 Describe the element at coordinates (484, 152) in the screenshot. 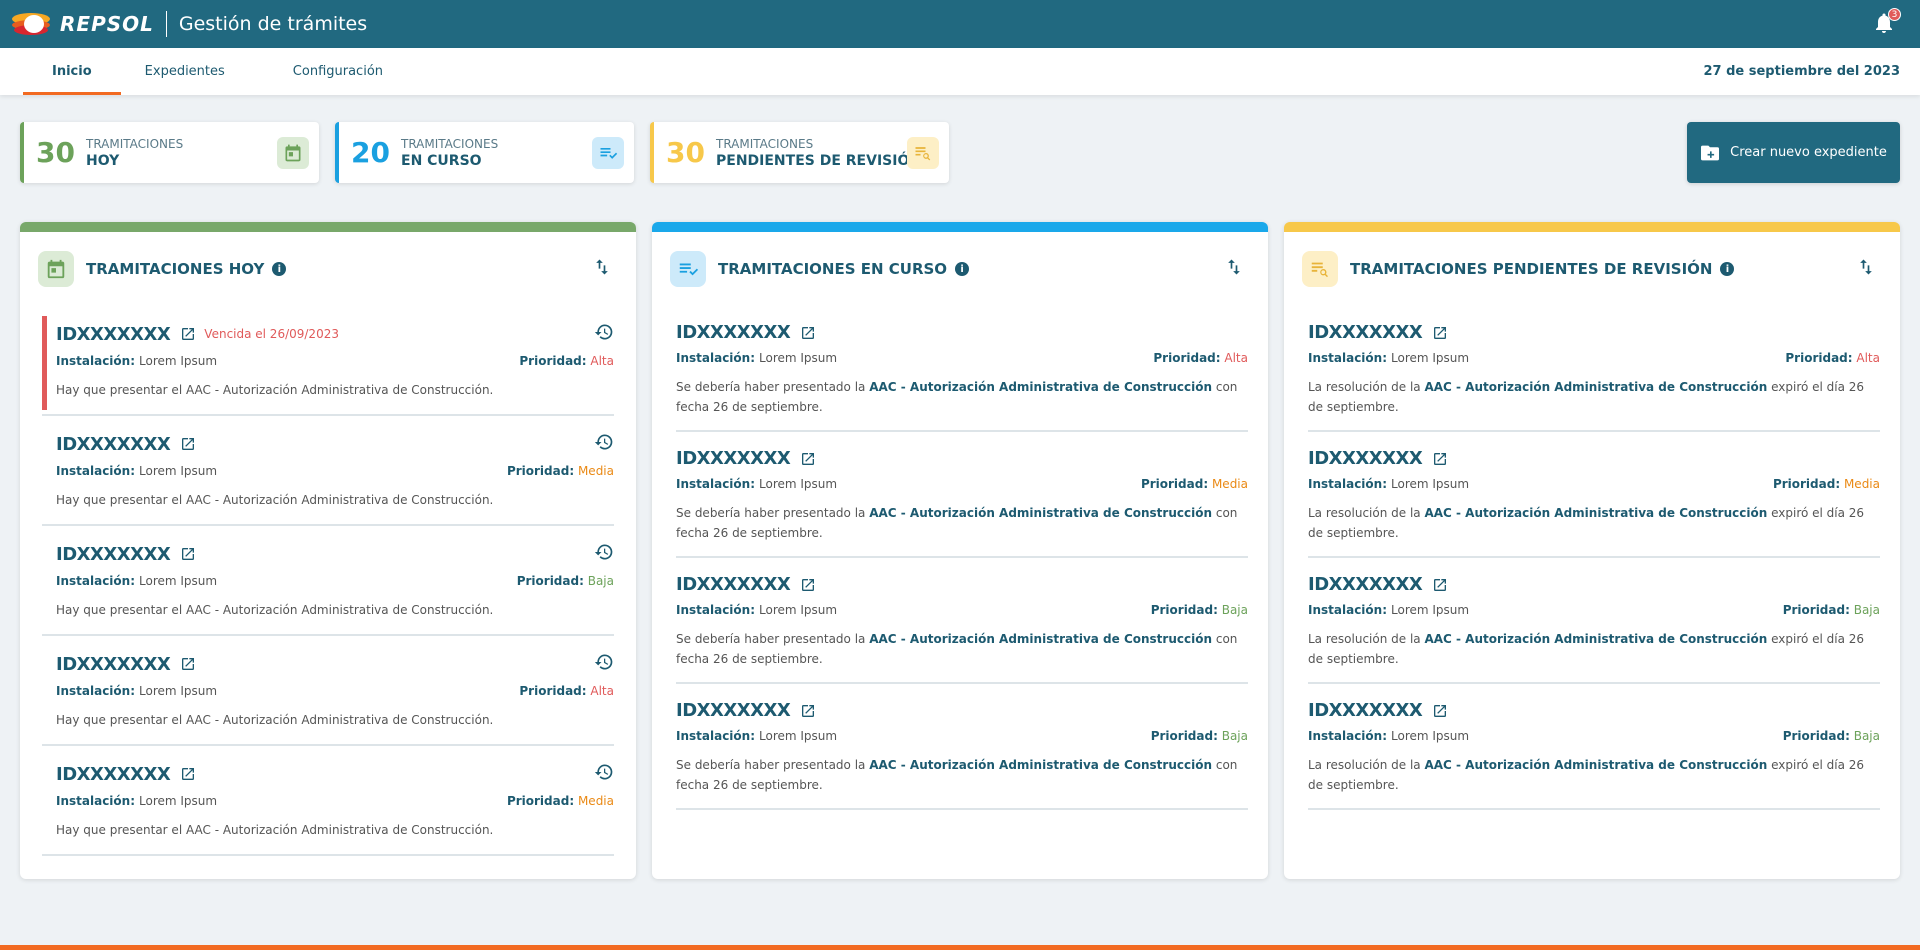

I see `stat-card-en-curso: 20 TRAMITACIONES EN CURSO` at that location.